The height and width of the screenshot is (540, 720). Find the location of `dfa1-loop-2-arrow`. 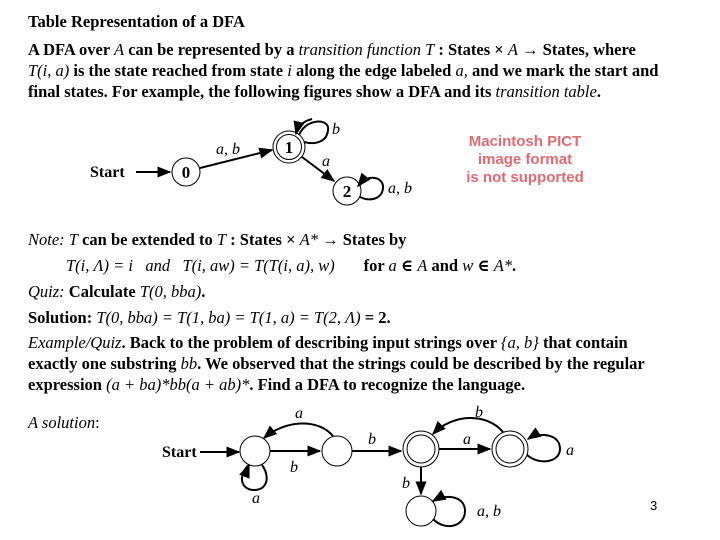

dfa1-loop-2-arrow is located at coordinates (364, 180).